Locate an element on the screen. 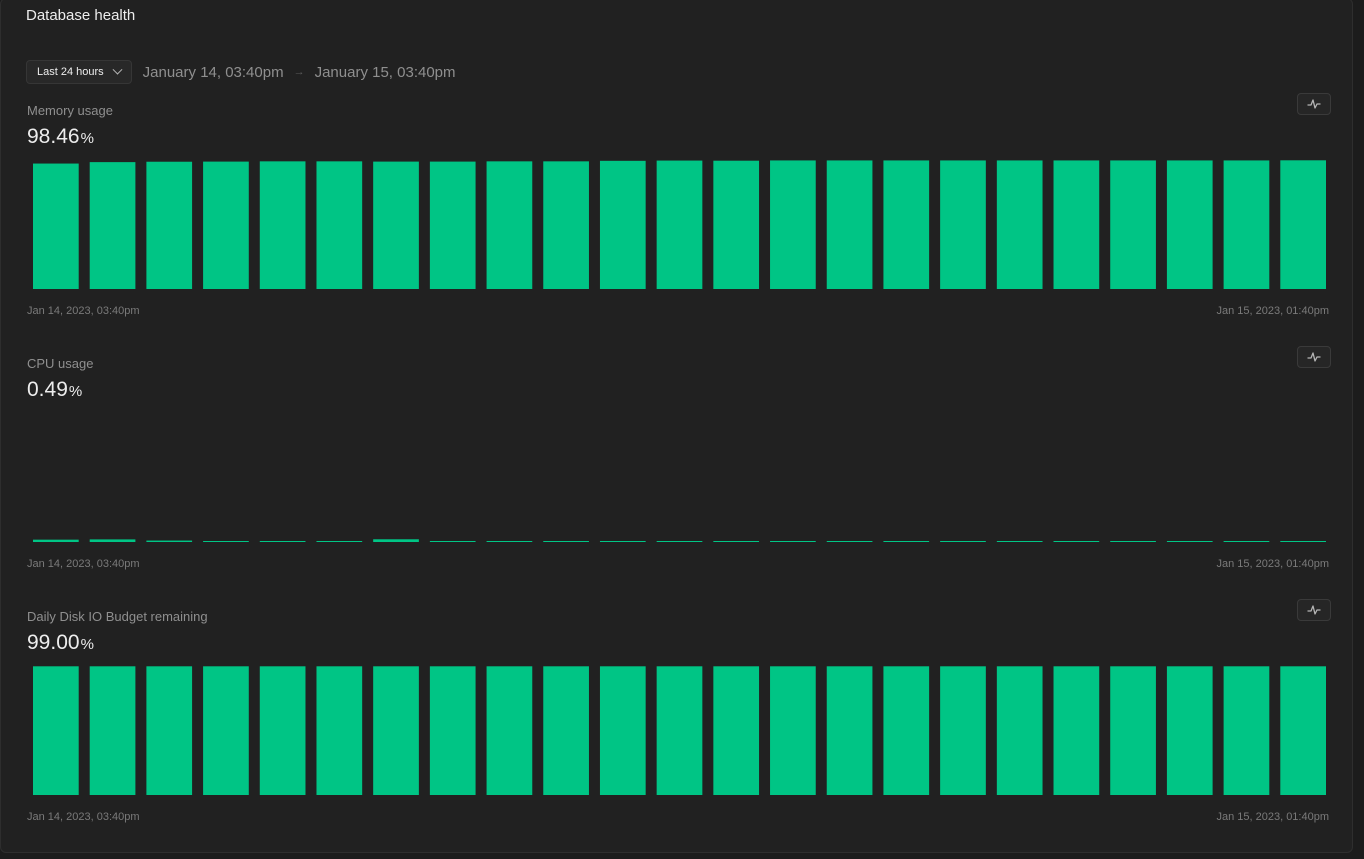  metric-number: 99.00 is located at coordinates (53, 642).